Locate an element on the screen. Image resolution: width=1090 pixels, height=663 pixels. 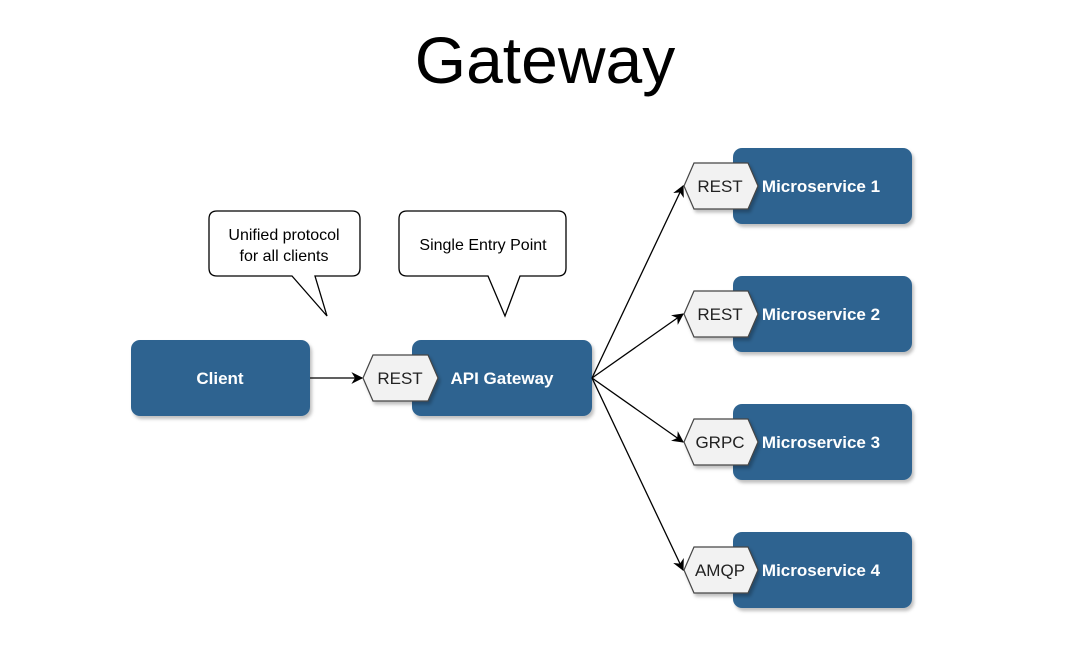
microservice-4-node: Microservice 4 AMQP is located at coordinates (797, 570).